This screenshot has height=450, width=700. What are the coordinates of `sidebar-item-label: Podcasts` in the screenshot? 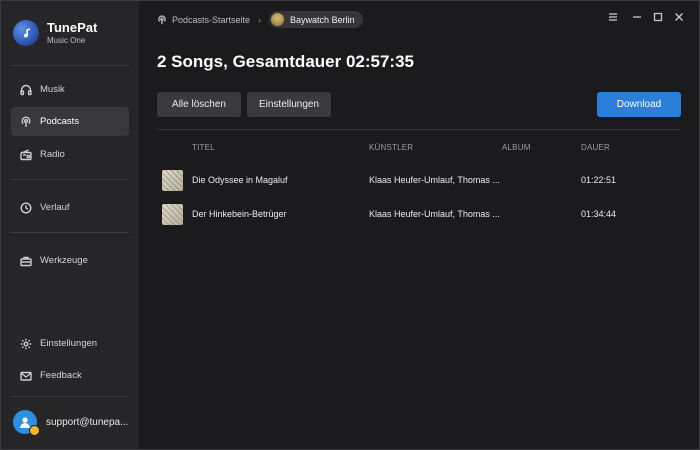 It's located at (60, 121).